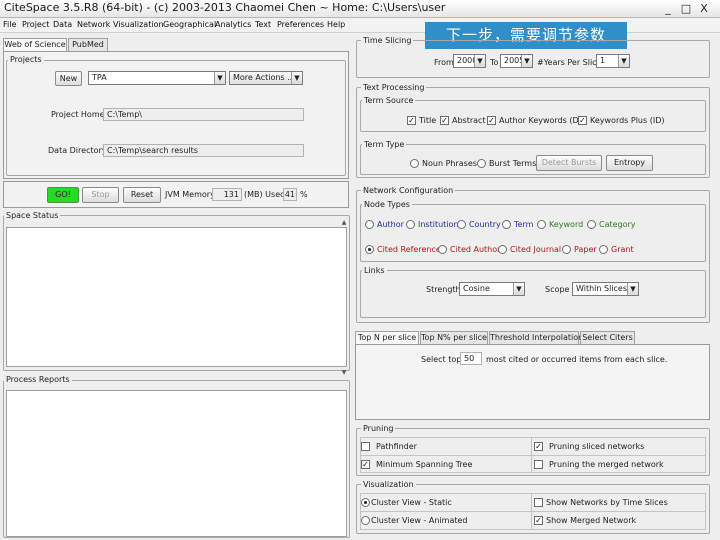 The image size is (720, 540). Describe the element at coordinates (513, 163) in the screenshot. I see `burst-terms-label: Burst Terms` at that location.